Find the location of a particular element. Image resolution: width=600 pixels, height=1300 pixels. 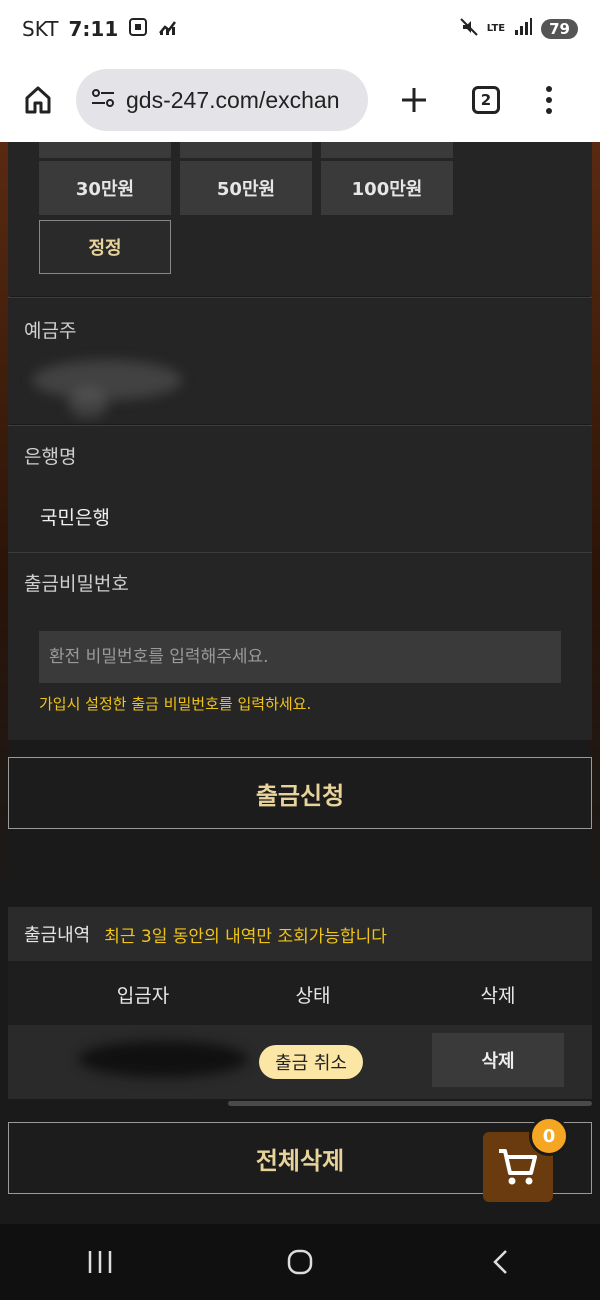

column-header-depositor: 입금자 is located at coordinates (143, 996).